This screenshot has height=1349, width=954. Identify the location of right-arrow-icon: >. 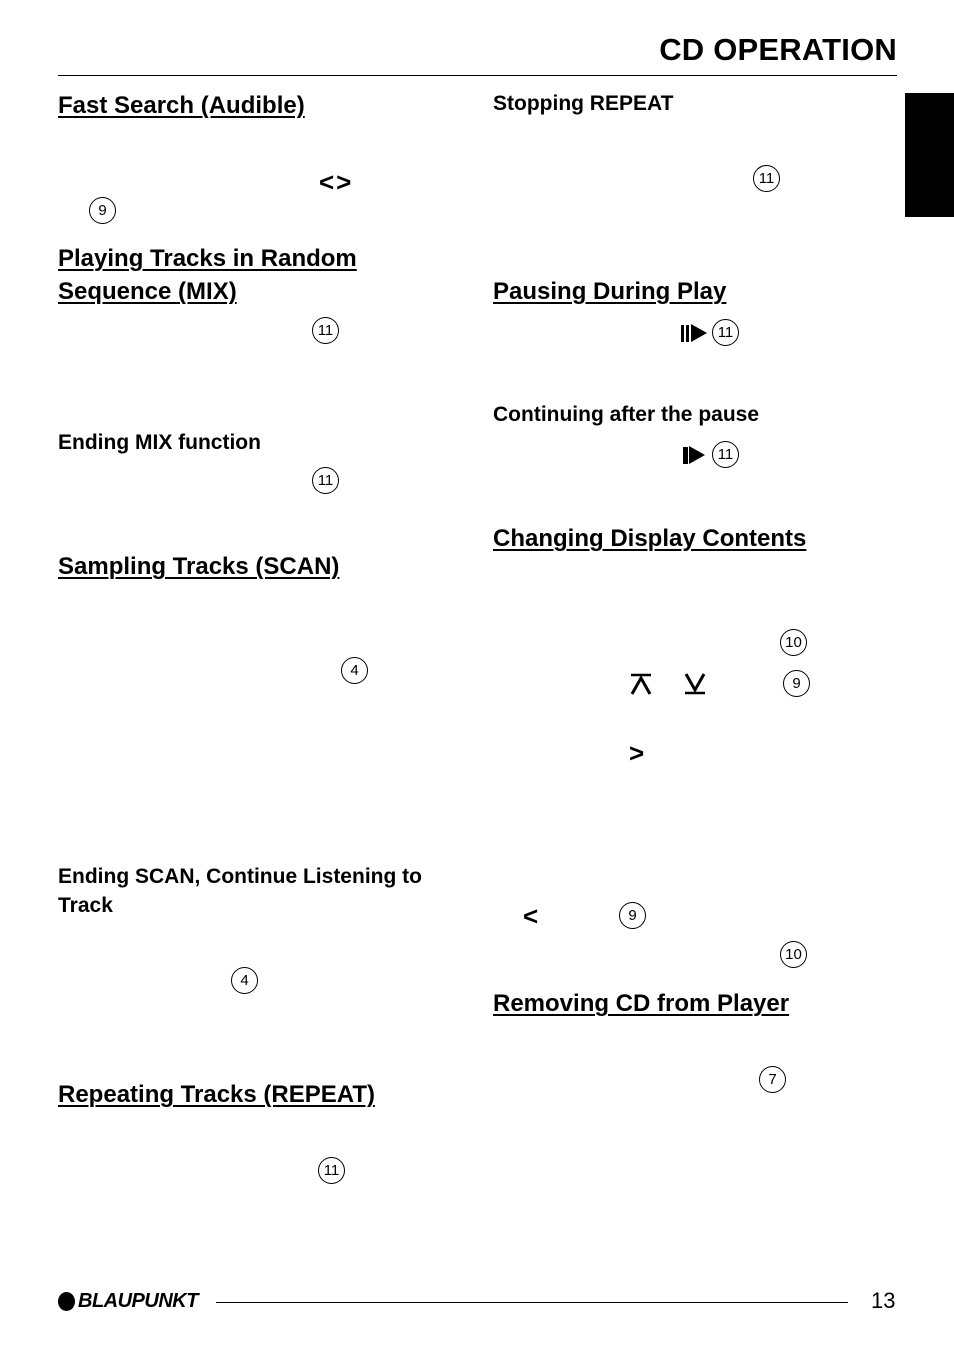
(637, 753).